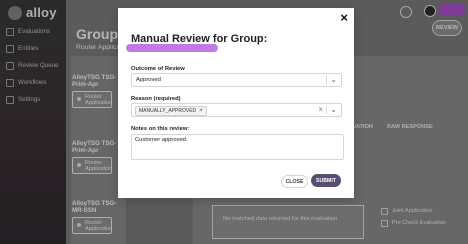 Image resolution: width=468 pixels, height=244 pixels. Describe the element at coordinates (156, 99) in the screenshot. I see `reason-label: Reason (required)` at that location.